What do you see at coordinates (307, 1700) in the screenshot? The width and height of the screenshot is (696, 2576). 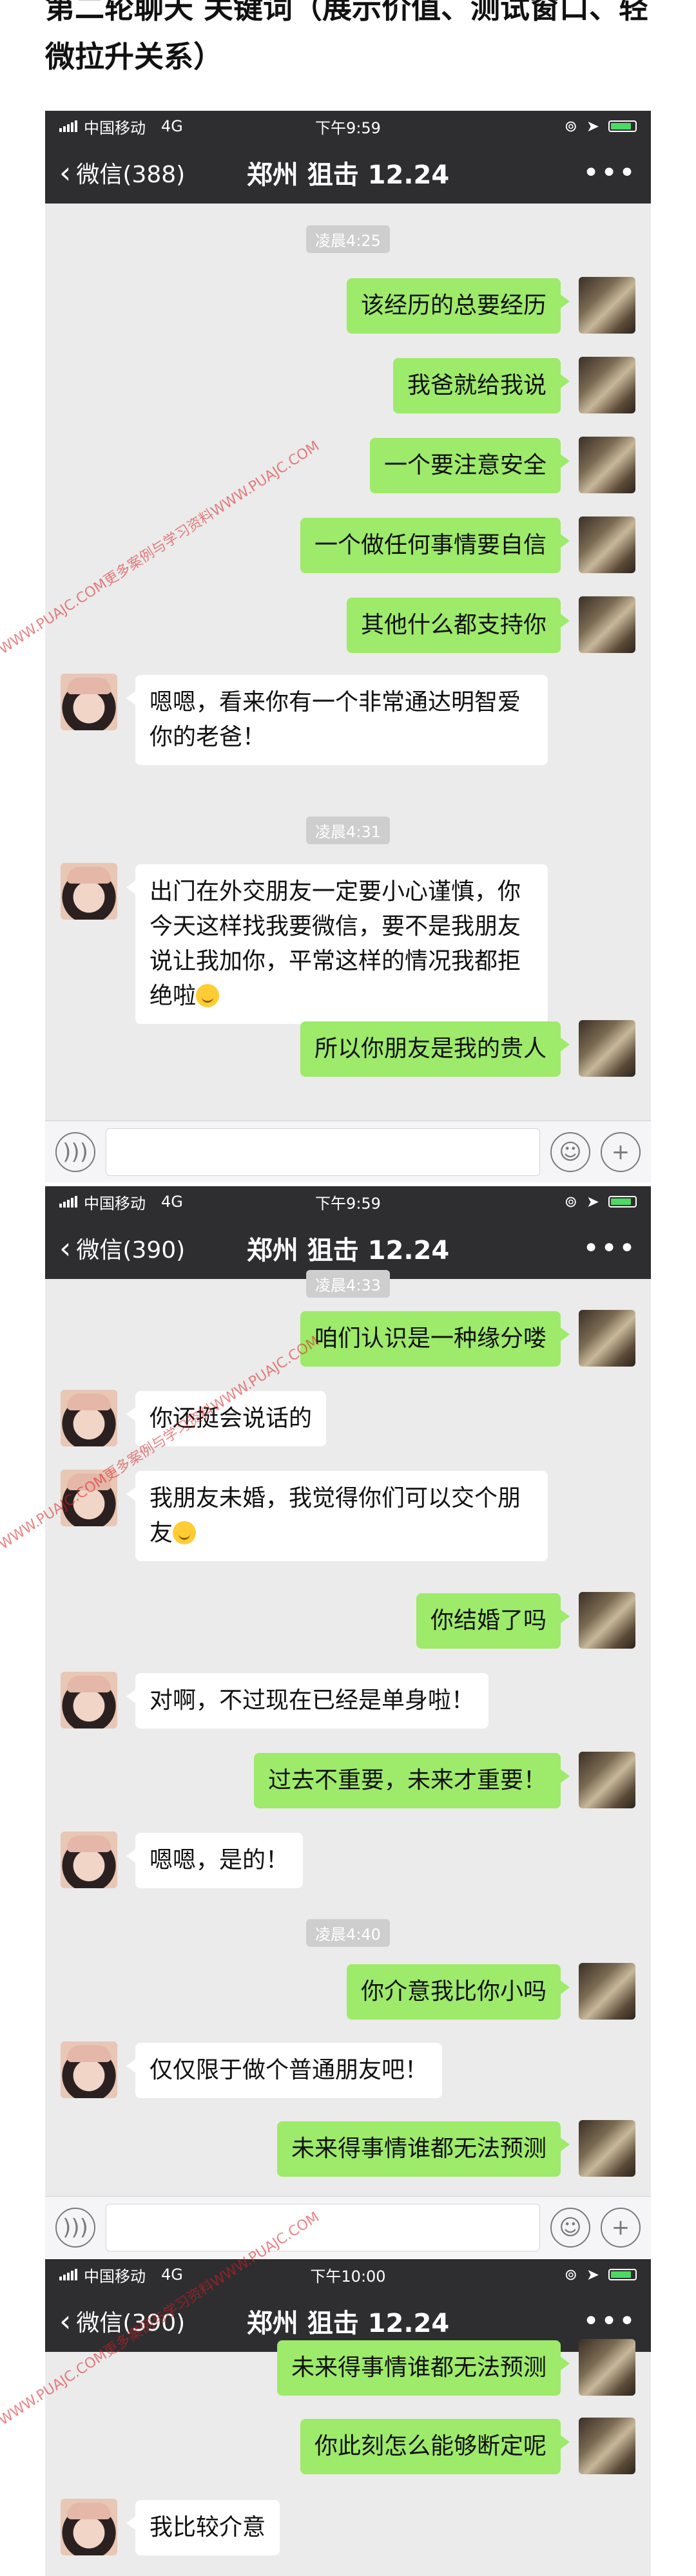 I see `message-bubble-received: 对啊，不过现在已经是单身啦！` at bounding box center [307, 1700].